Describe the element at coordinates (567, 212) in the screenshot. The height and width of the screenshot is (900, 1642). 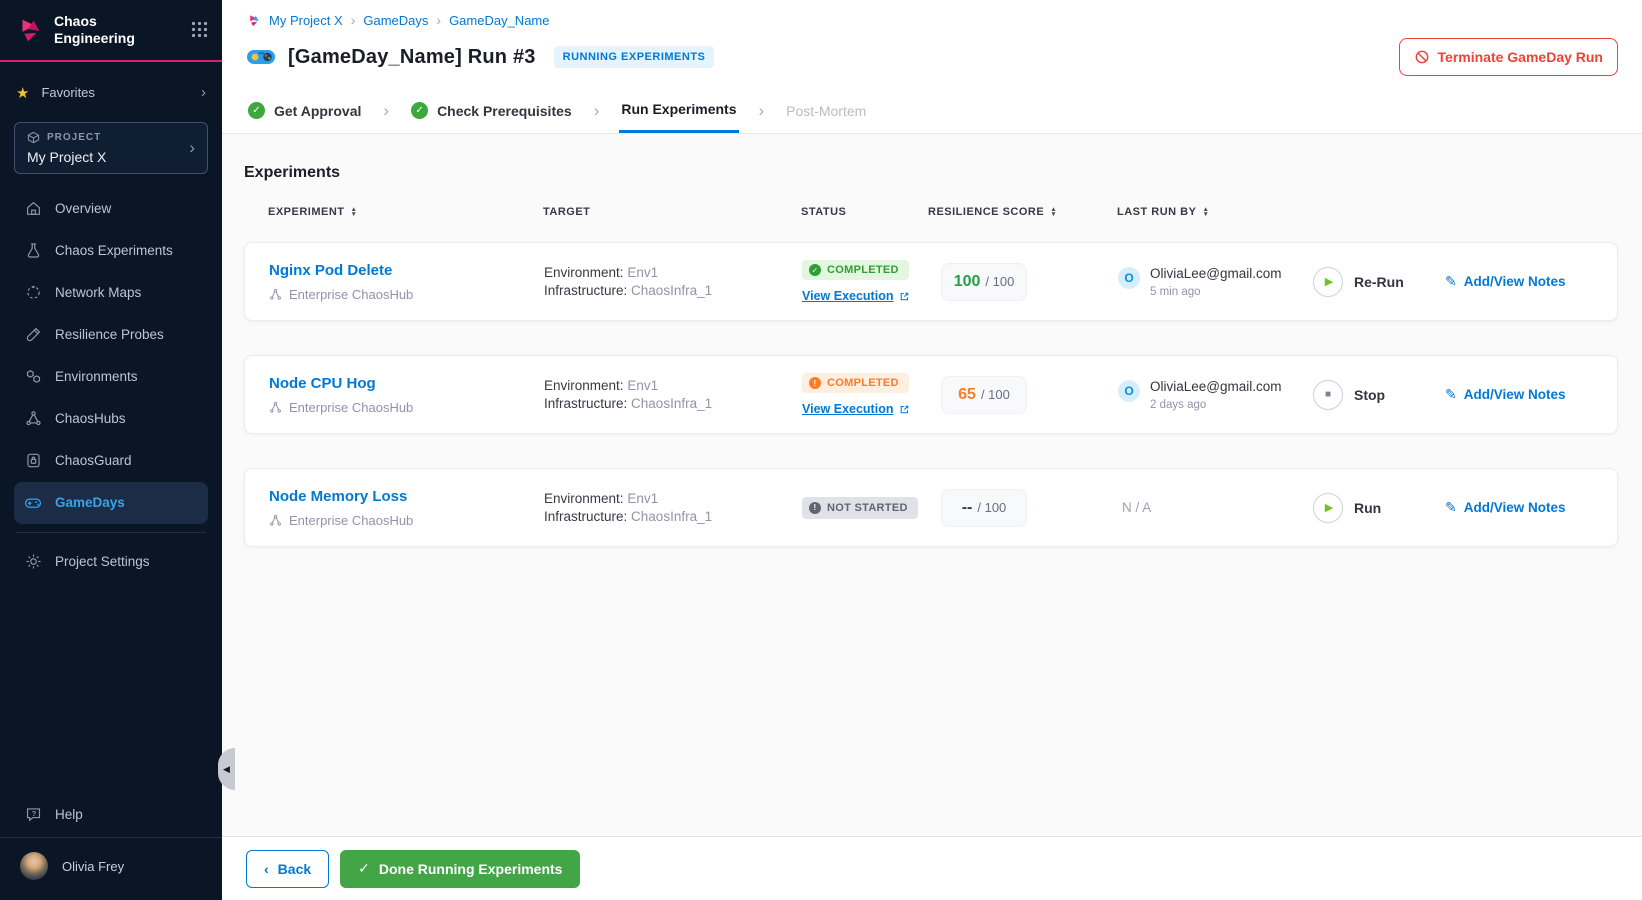
I see `column-target: TARGET` at that location.